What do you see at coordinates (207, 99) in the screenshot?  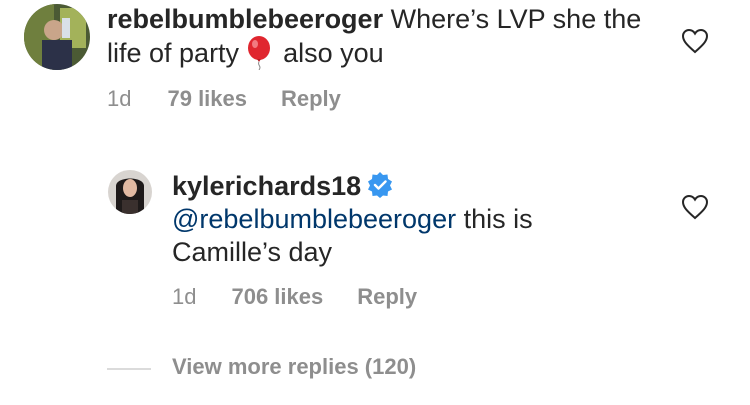 I see `comment-likes: 79 likes` at bounding box center [207, 99].